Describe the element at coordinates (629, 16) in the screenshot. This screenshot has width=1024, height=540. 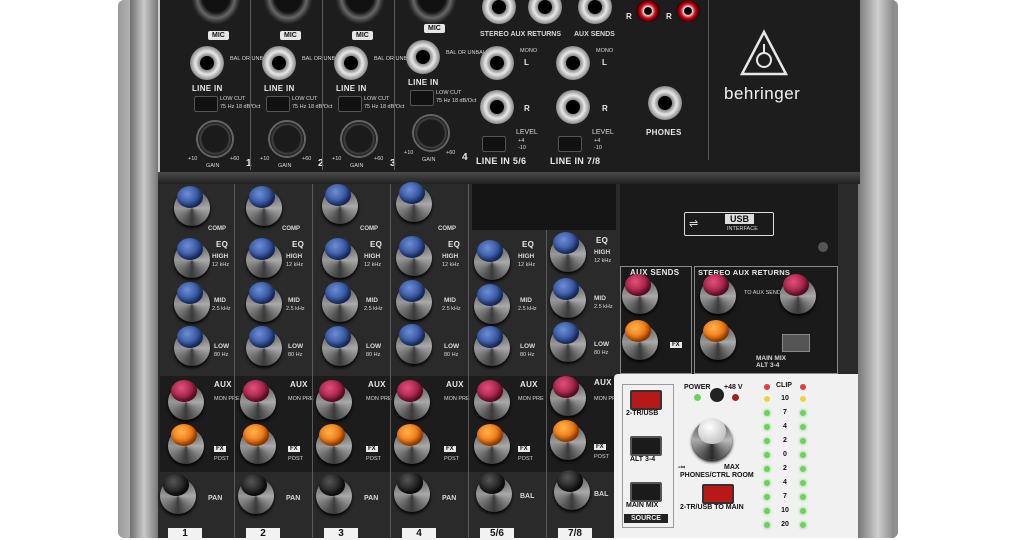
I see `rca-r-label: R` at that location.